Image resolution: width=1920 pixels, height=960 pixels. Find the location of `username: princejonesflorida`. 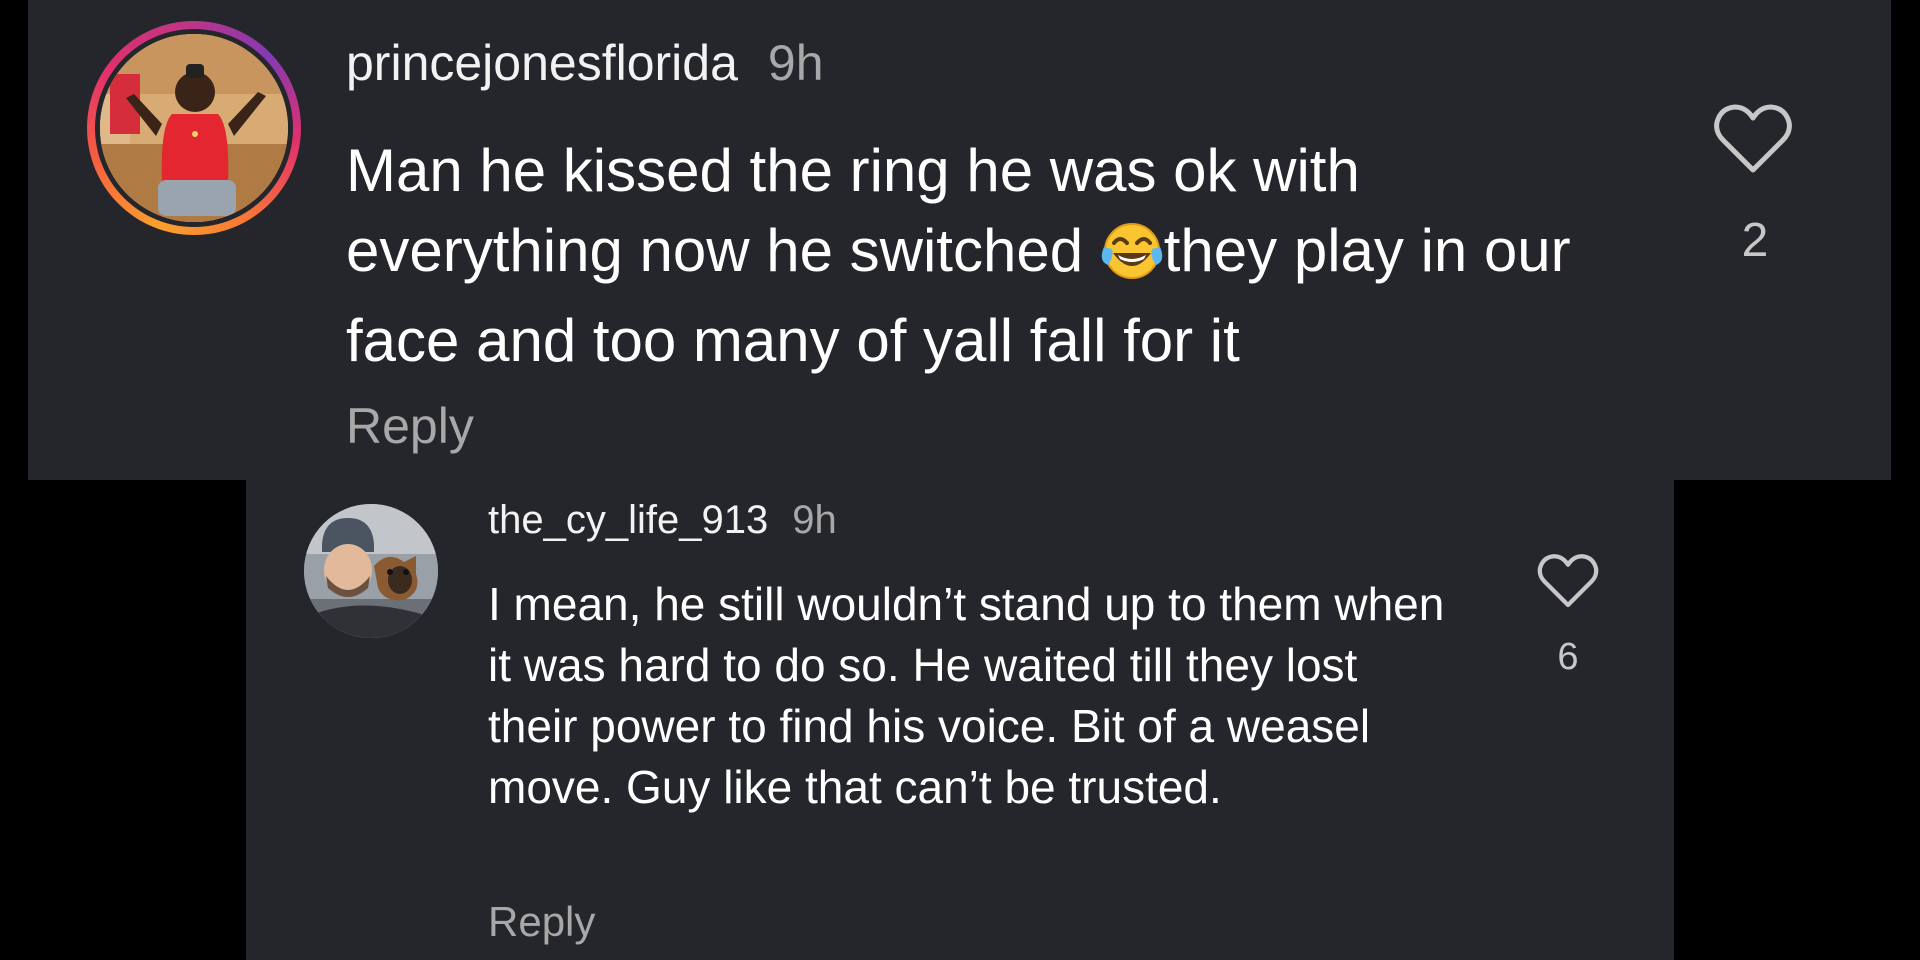

username: princejonesflorida is located at coordinates (542, 63).